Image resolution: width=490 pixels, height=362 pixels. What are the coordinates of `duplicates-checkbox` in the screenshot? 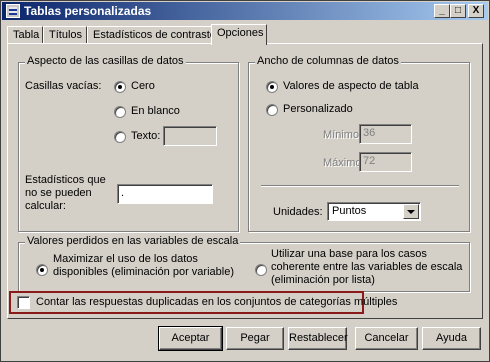 It's located at (23, 302).